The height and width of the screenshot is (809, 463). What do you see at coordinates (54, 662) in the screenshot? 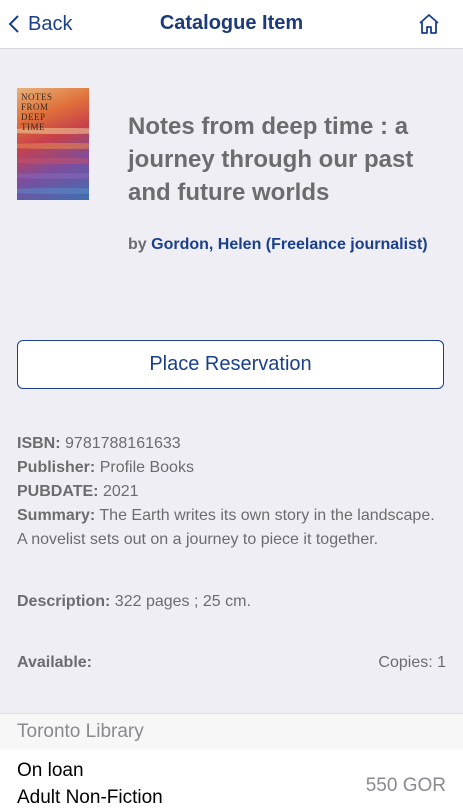
I see `available-label: Available:` at bounding box center [54, 662].